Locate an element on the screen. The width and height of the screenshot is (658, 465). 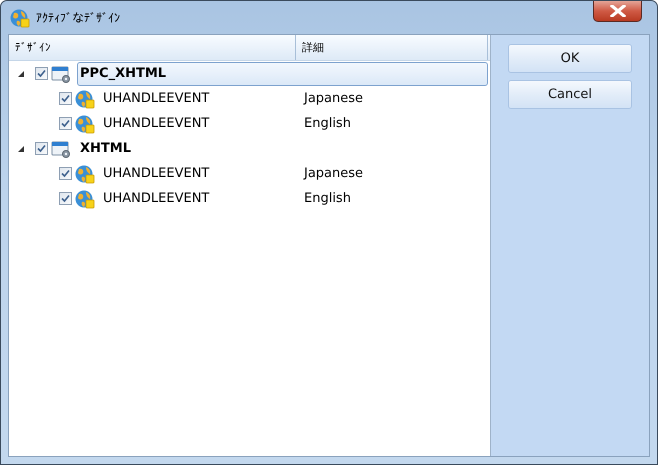
column-header: ﾃﾞｻﾞｲﾝ is located at coordinates (152, 47).